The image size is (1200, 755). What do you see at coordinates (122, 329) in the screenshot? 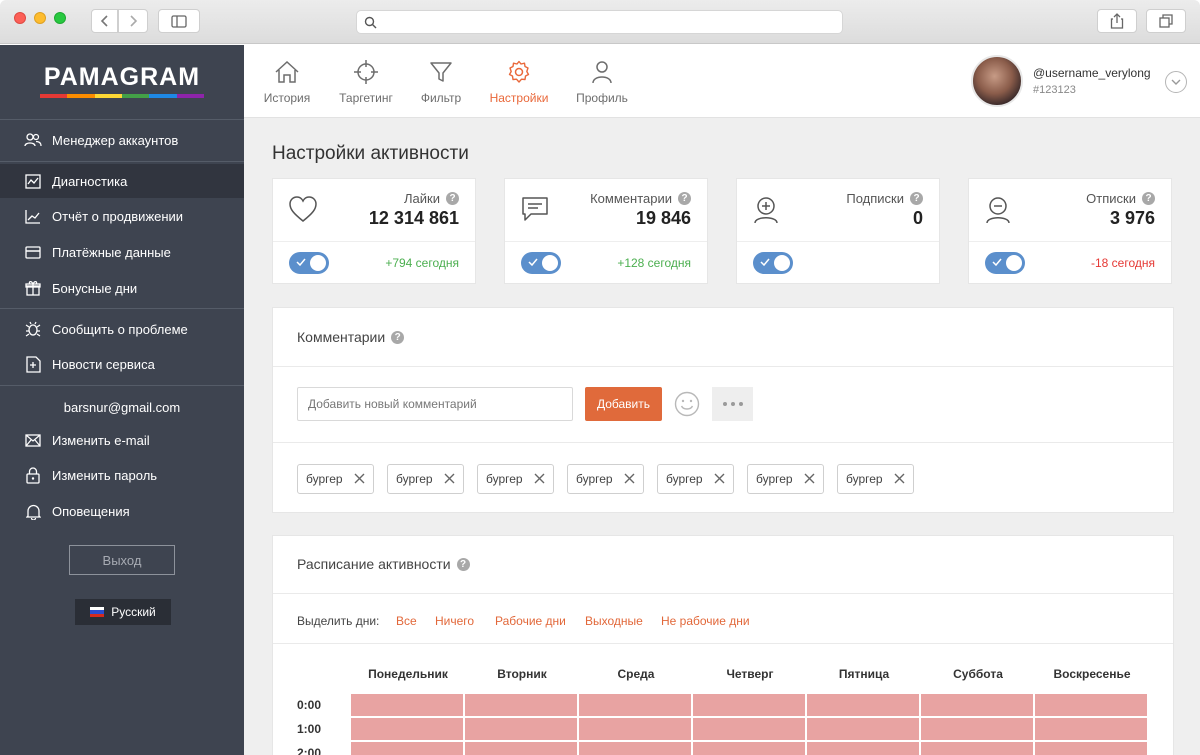
I see `sidebar-item-report-problem: Сообщить о проблеме` at bounding box center [122, 329].